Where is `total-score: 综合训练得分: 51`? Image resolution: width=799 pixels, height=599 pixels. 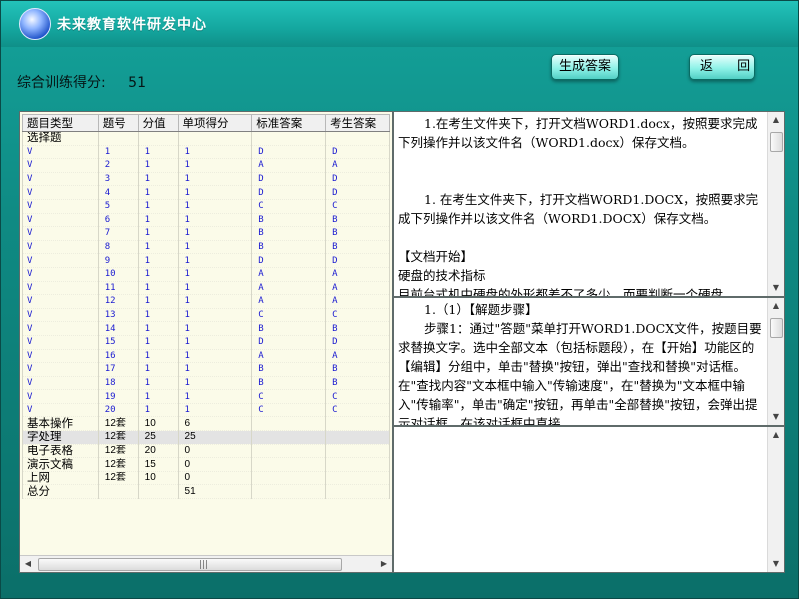 total-score: 综合训练得分: 51 is located at coordinates (81, 82).